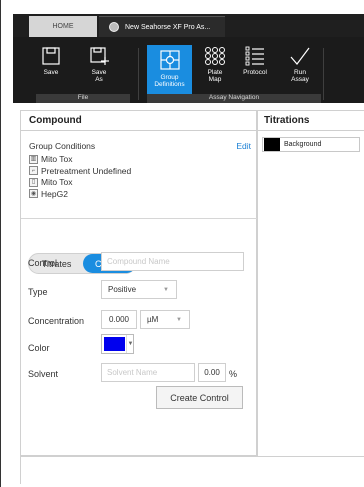 Image resolution: width=364 pixels, height=487 pixels. I want to click on plate-map-button: Plate Map, so click(215, 70).